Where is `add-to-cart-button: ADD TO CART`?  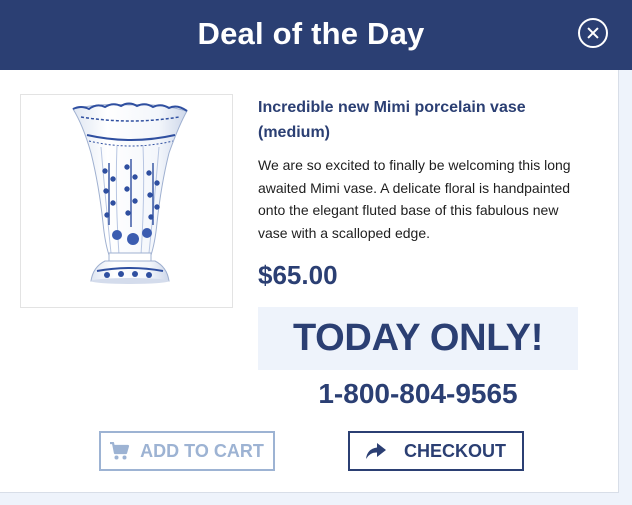 add-to-cart-button: ADD TO CART is located at coordinates (187, 451).